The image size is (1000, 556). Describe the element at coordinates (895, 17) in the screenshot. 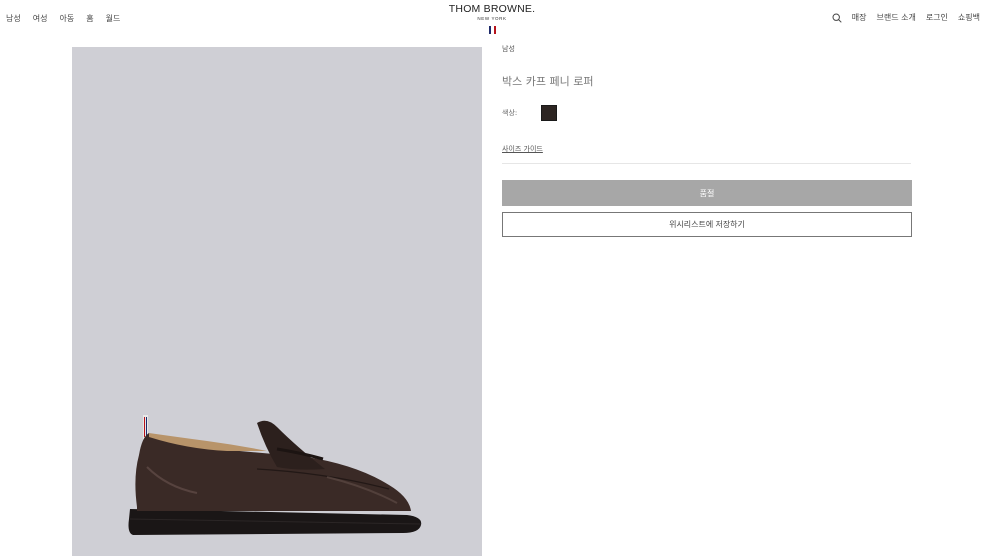

I see `nav-about: 브랜드 소개` at that location.